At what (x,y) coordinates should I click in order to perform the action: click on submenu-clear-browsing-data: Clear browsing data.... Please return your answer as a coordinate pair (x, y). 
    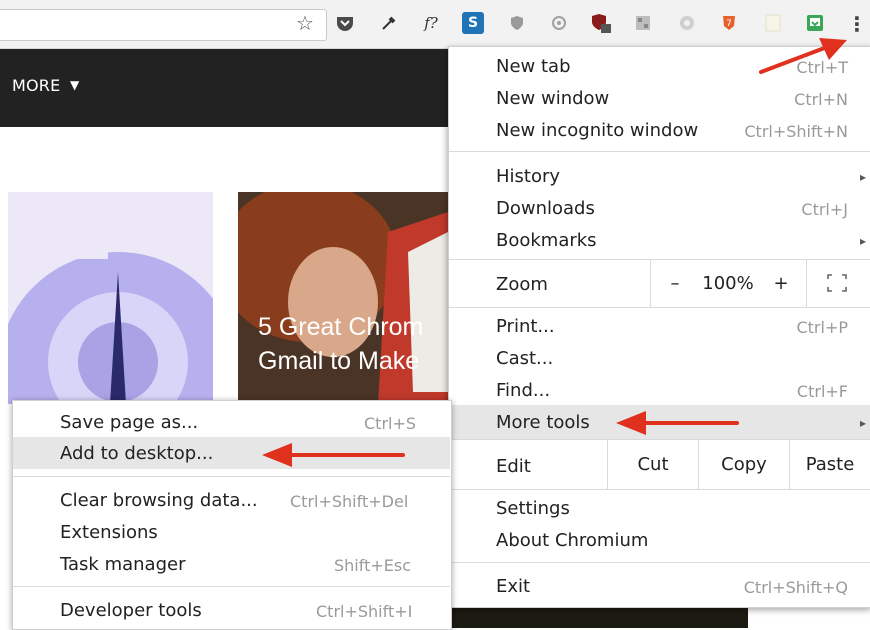
    Looking at the image, I should click on (159, 500).